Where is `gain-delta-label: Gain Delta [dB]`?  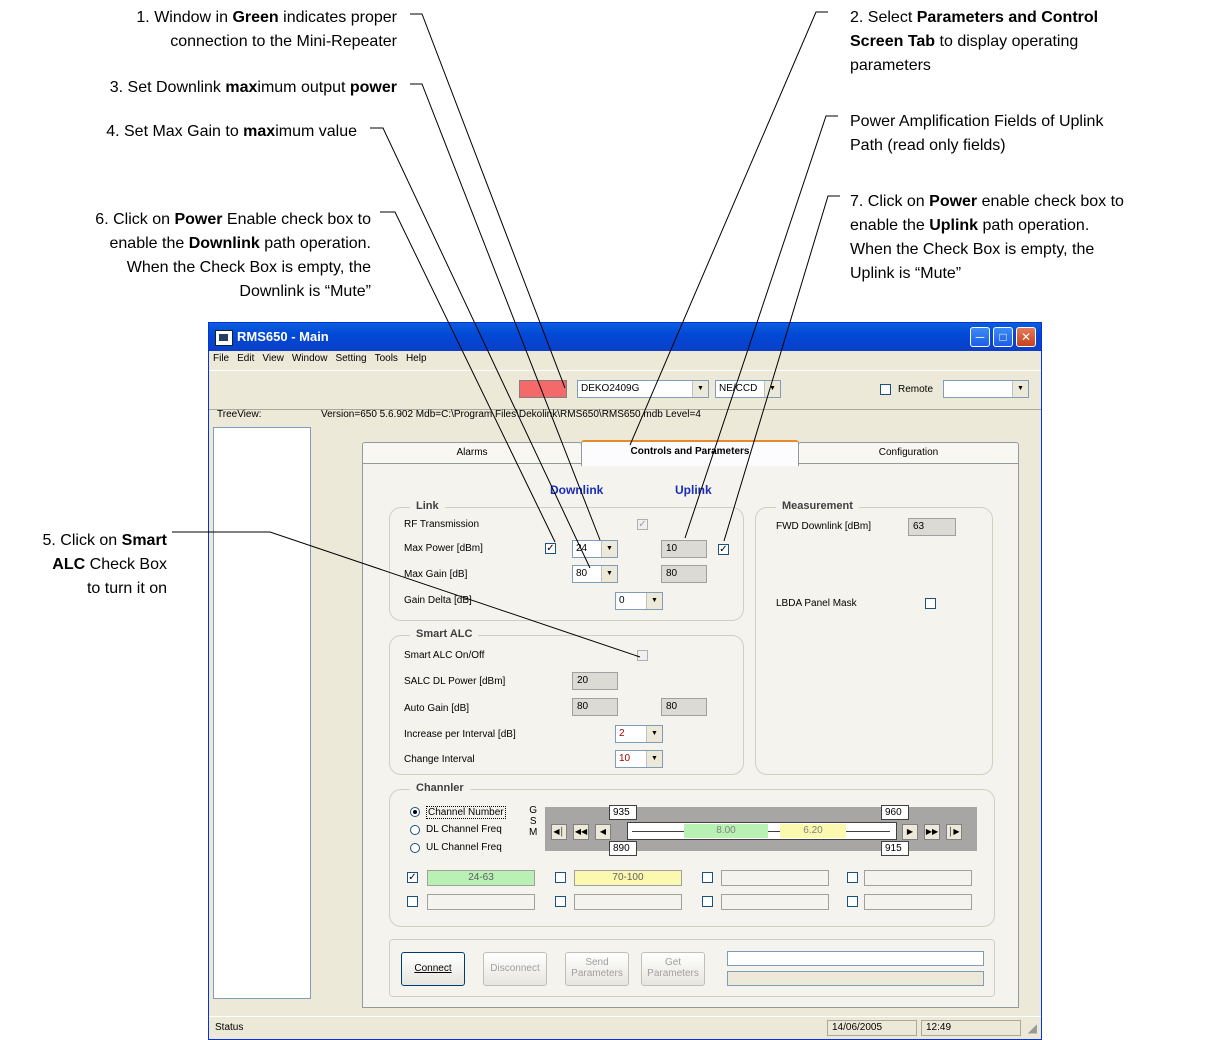
gain-delta-label: Gain Delta [dB] is located at coordinates (438, 600).